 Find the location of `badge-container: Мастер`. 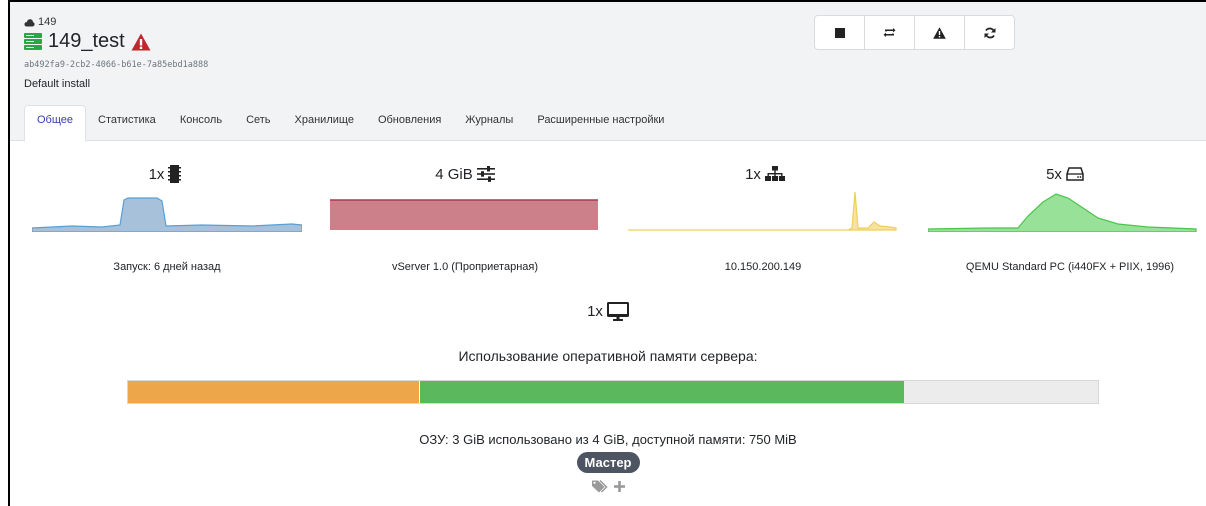

badge-container: Мастер is located at coordinates (608, 462).